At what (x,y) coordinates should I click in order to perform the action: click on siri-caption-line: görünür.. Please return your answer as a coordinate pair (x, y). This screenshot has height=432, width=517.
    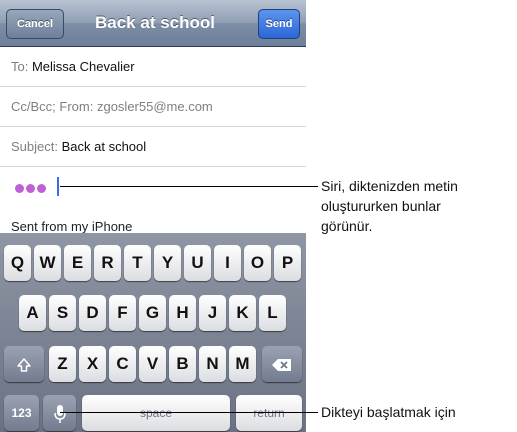
    Looking at the image, I should click on (347, 226).